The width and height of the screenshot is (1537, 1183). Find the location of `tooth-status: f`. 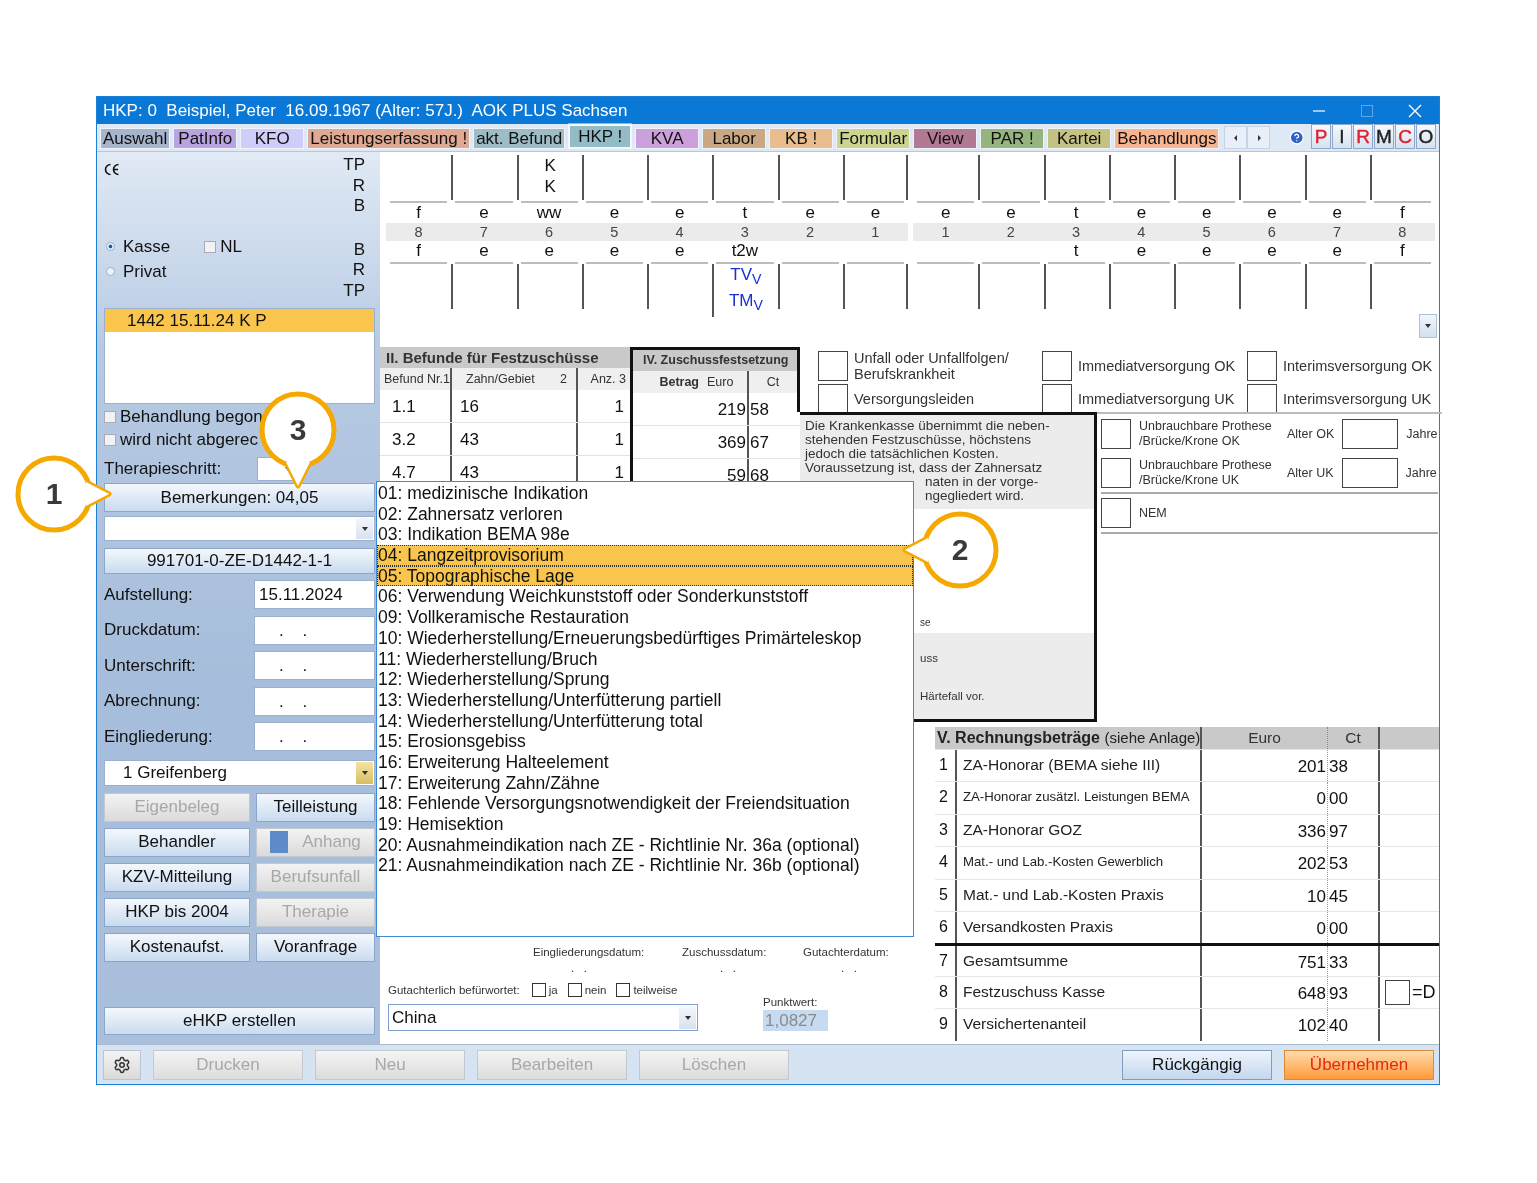

tooth-status: f is located at coordinates (1402, 251).